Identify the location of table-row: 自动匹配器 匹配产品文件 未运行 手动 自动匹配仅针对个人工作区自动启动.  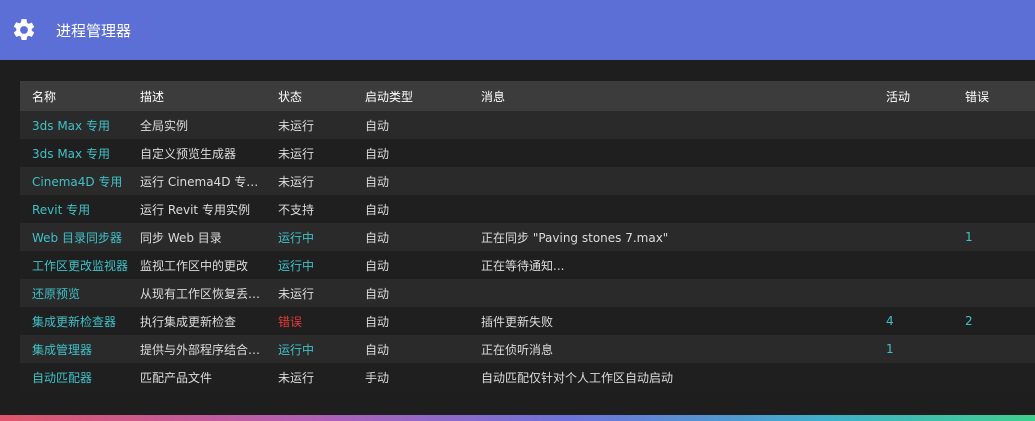
(527, 377).